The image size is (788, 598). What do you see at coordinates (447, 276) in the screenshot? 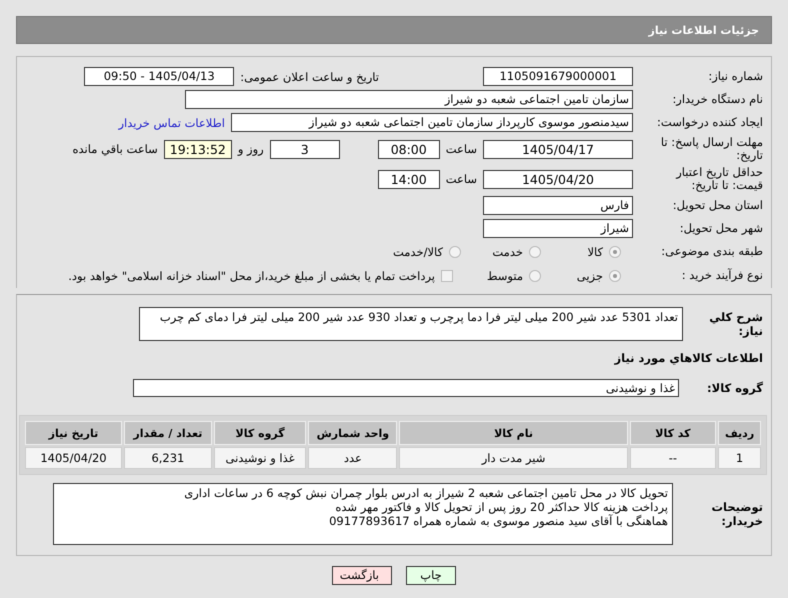
I see `checkbox` at bounding box center [447, 276].